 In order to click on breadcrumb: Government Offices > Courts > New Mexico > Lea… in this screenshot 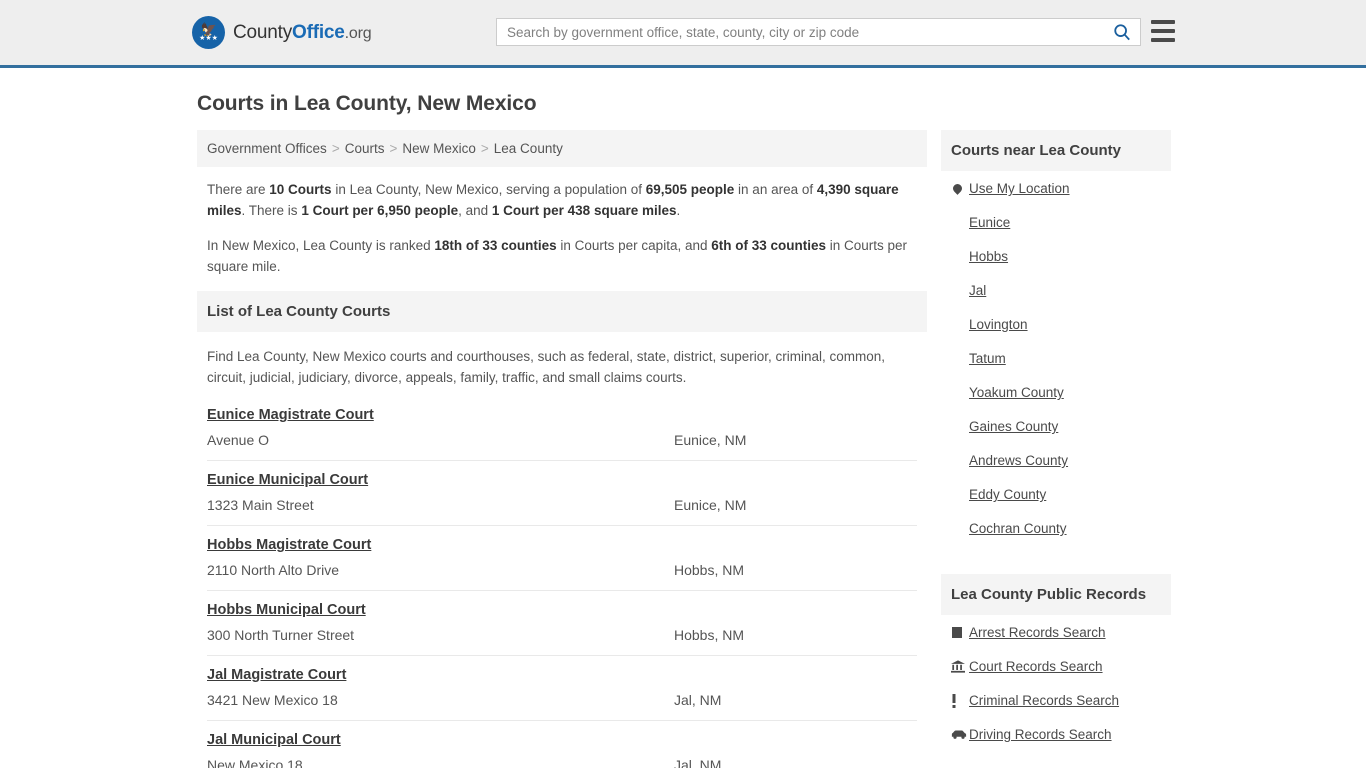, I will do `click(562, 148)`.